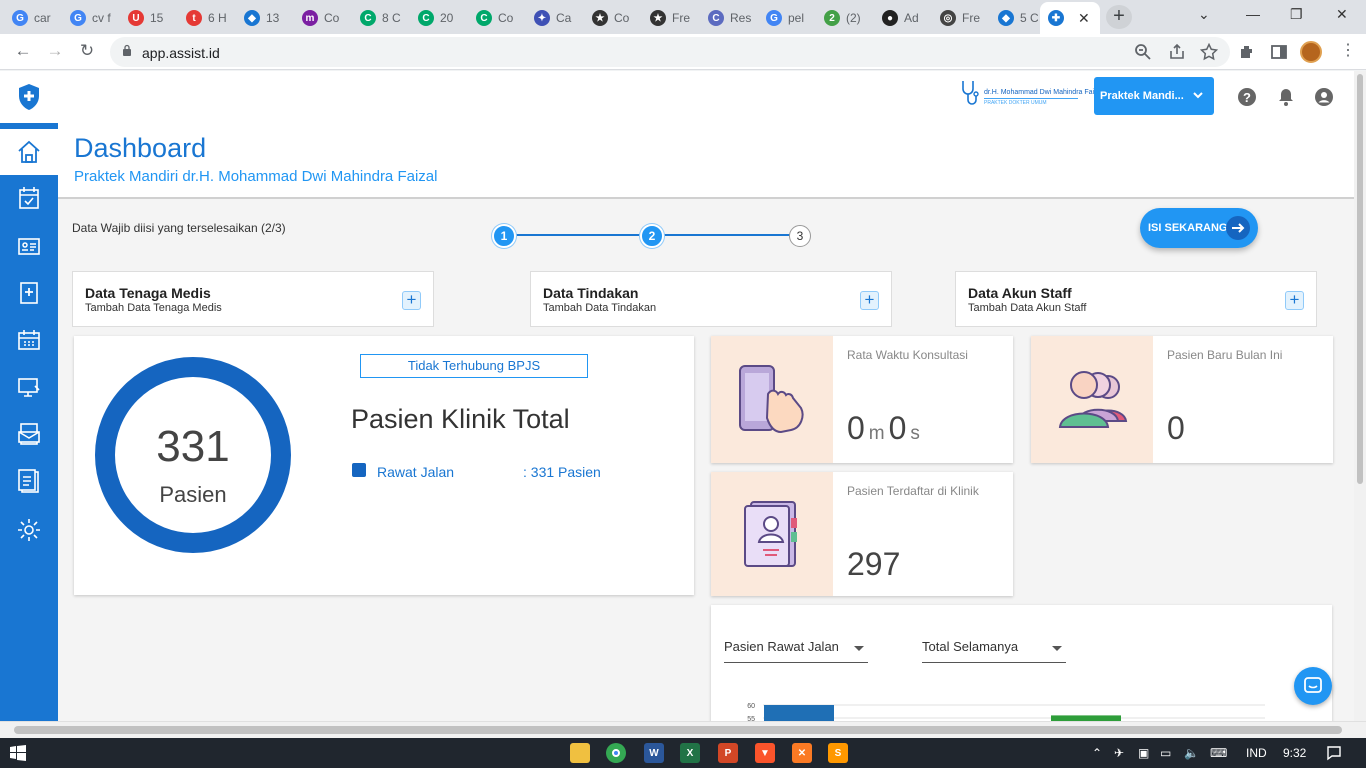 The width and height of the screenshot is (1366, 768). I want to click on zoom-icon, so click(1143, 52).